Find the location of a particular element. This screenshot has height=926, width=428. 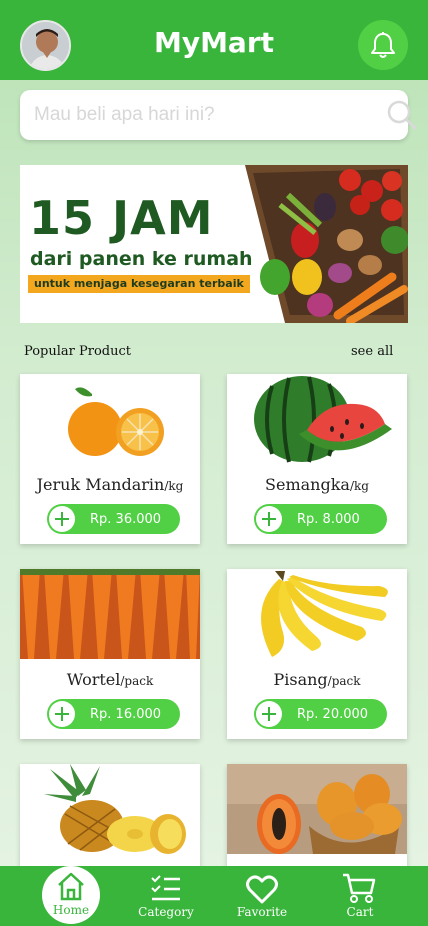

heart-icon is located at coordinates (262, 889).